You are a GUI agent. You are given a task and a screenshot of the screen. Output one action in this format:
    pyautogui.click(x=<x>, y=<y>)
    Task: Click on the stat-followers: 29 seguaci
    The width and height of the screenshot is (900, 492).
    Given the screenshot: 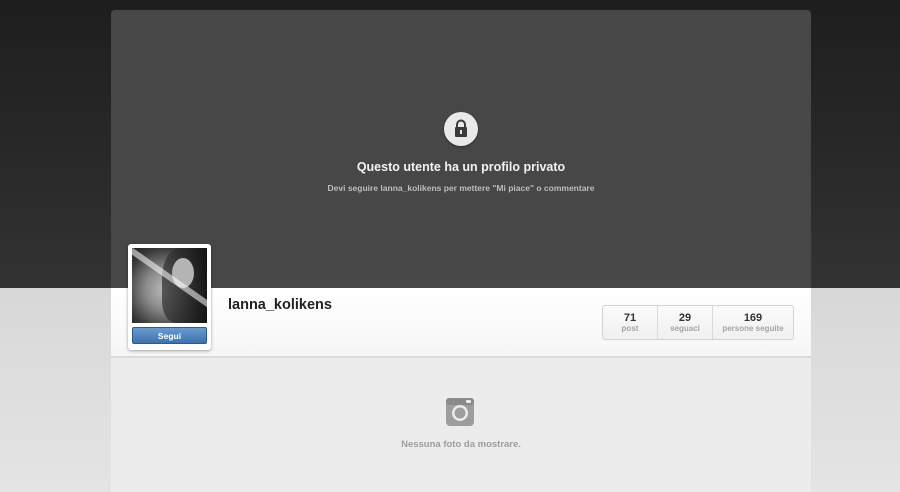 What is the action you would take?
    pyautogui.click(x=685, y=322)
    